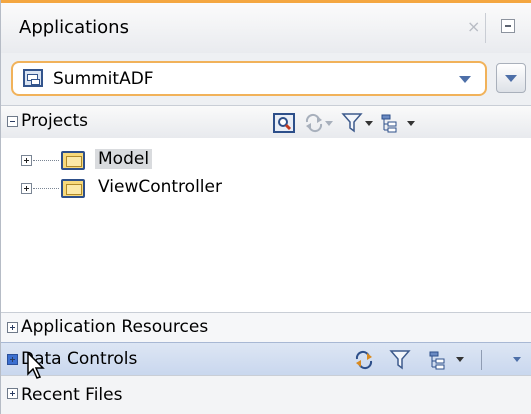  Describe the element at coordinates (508, 26) in the screenshot. I see `minimize-button` at that location.